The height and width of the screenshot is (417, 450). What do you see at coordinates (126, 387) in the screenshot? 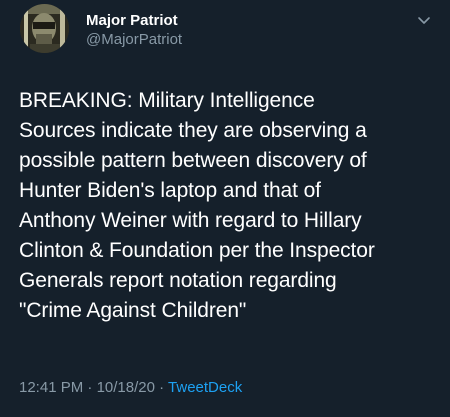
I see `tweet-date: 10/18/20` at bounding box center [126, 387].